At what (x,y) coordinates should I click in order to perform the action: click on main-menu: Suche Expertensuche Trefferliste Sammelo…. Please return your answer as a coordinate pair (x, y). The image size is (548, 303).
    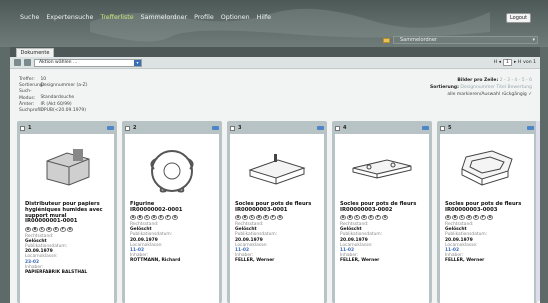
    Looking at the image, I should click on (145, 17).